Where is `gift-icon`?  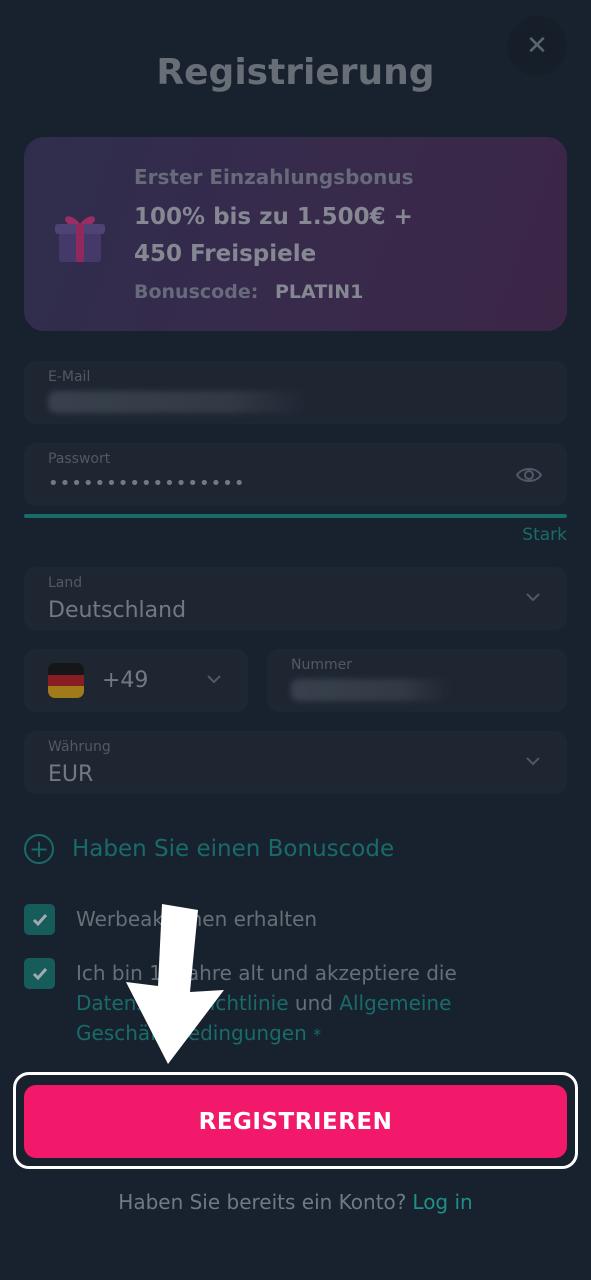 gift-icon is located at coordinates (80, 239).